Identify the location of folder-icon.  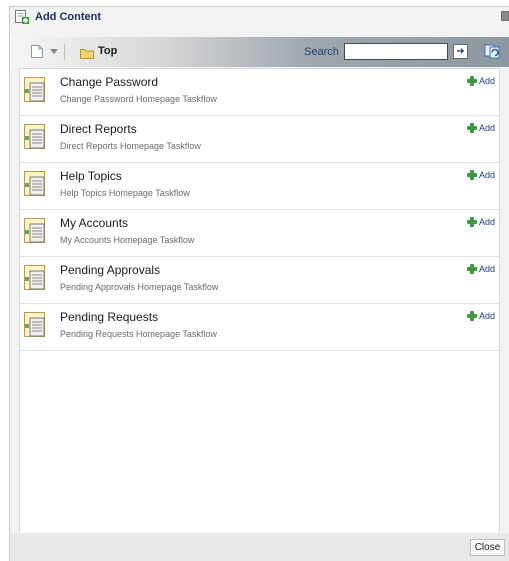
(87, 52).